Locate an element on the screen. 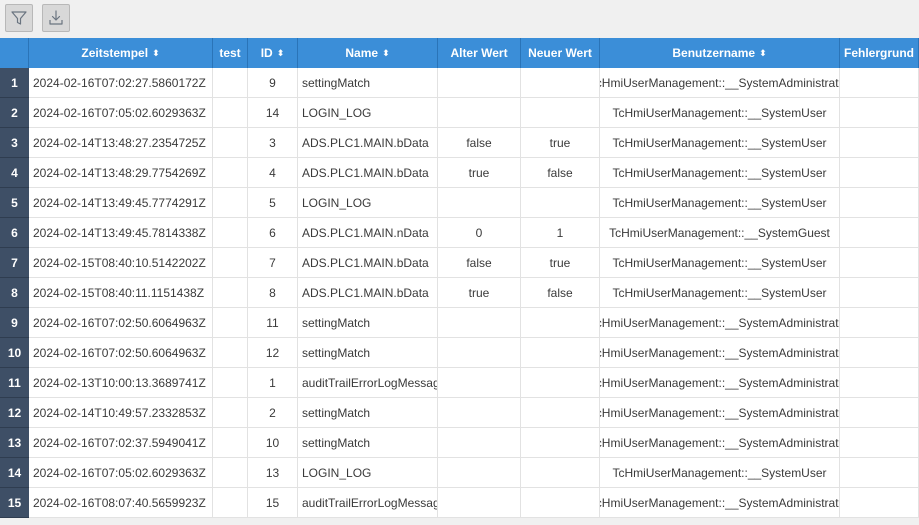 The width and height of the screenshot is (919, 525). cell-timestamp: 2024-02-14T13:49:45.7814338Z is located at coordinates (121, 233).